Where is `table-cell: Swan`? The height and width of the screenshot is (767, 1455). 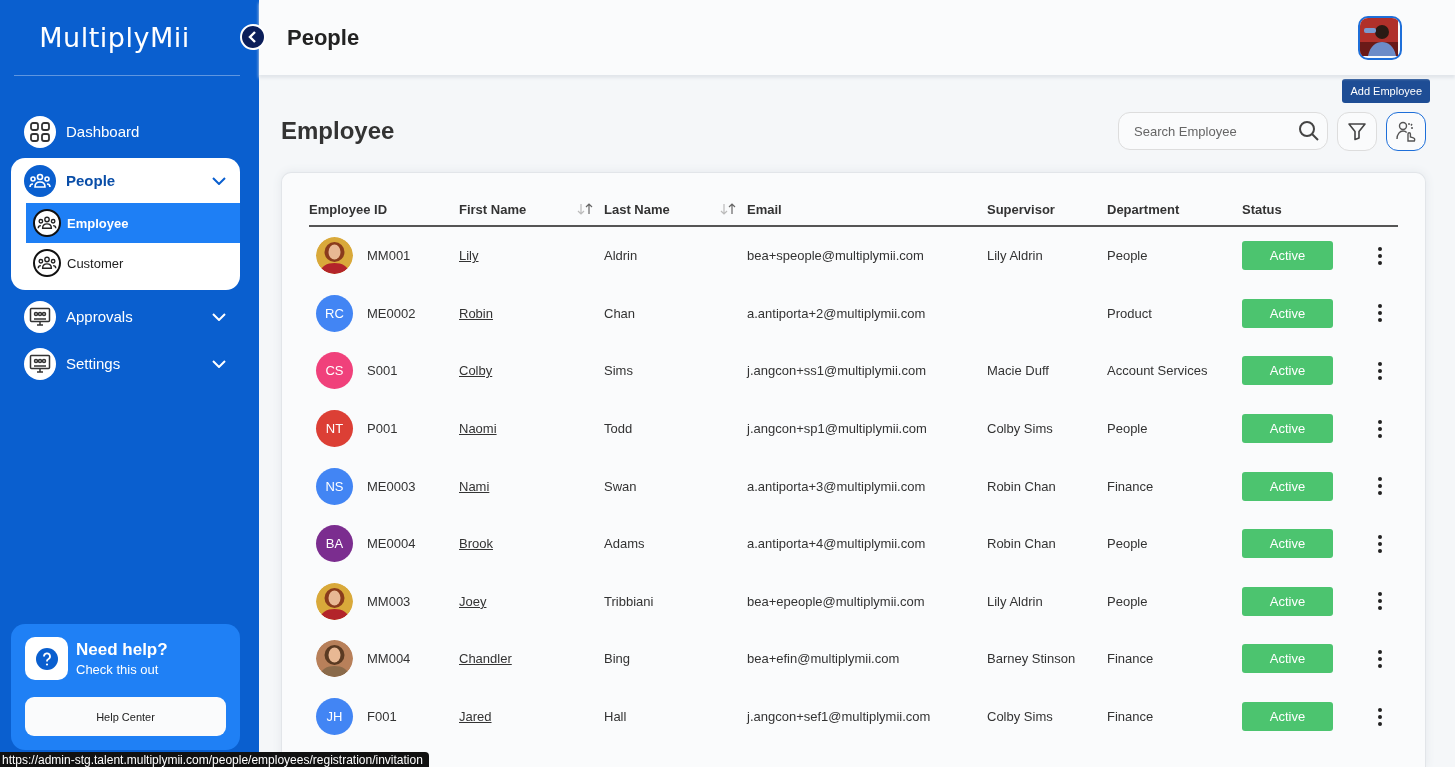
table-cell: Swan is located at coordinates (620, 486).